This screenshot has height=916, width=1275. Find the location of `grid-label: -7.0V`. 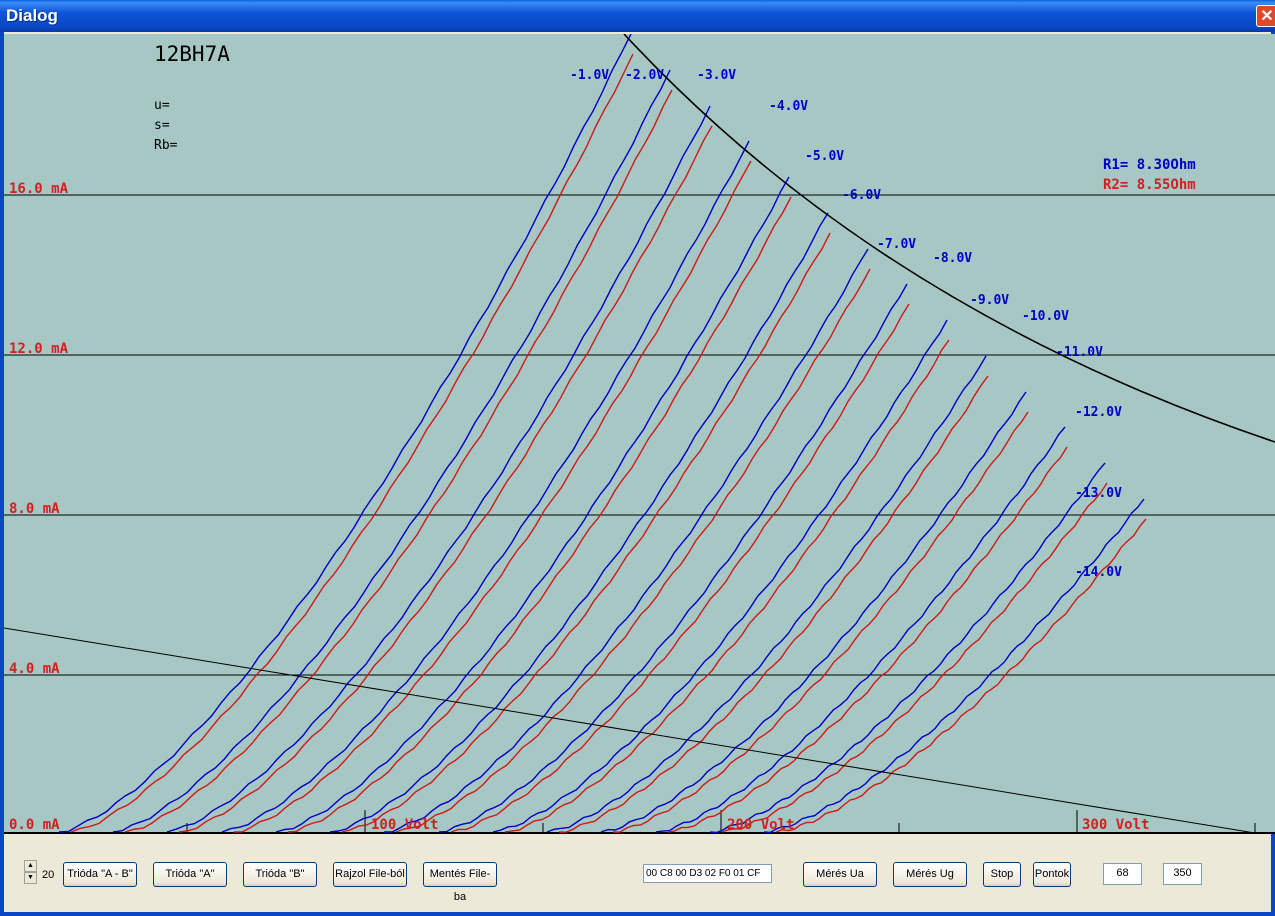

grid-label: -7.0V is located at coordinates (896, 244).